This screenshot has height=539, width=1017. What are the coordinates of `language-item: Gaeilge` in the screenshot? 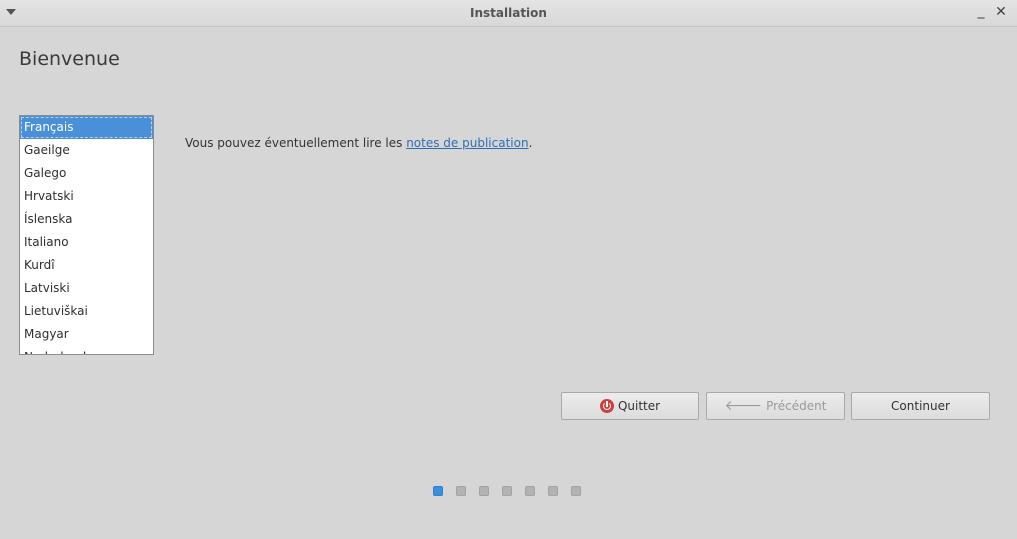 It's located at (86, 150).